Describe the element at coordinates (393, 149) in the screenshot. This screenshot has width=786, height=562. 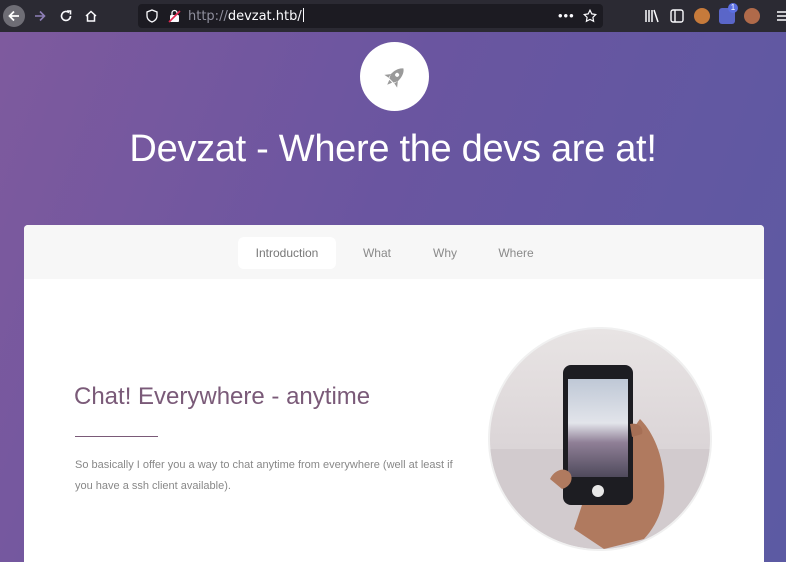
I see `hero-title: Devzat - Where the devs are at!` at that location.